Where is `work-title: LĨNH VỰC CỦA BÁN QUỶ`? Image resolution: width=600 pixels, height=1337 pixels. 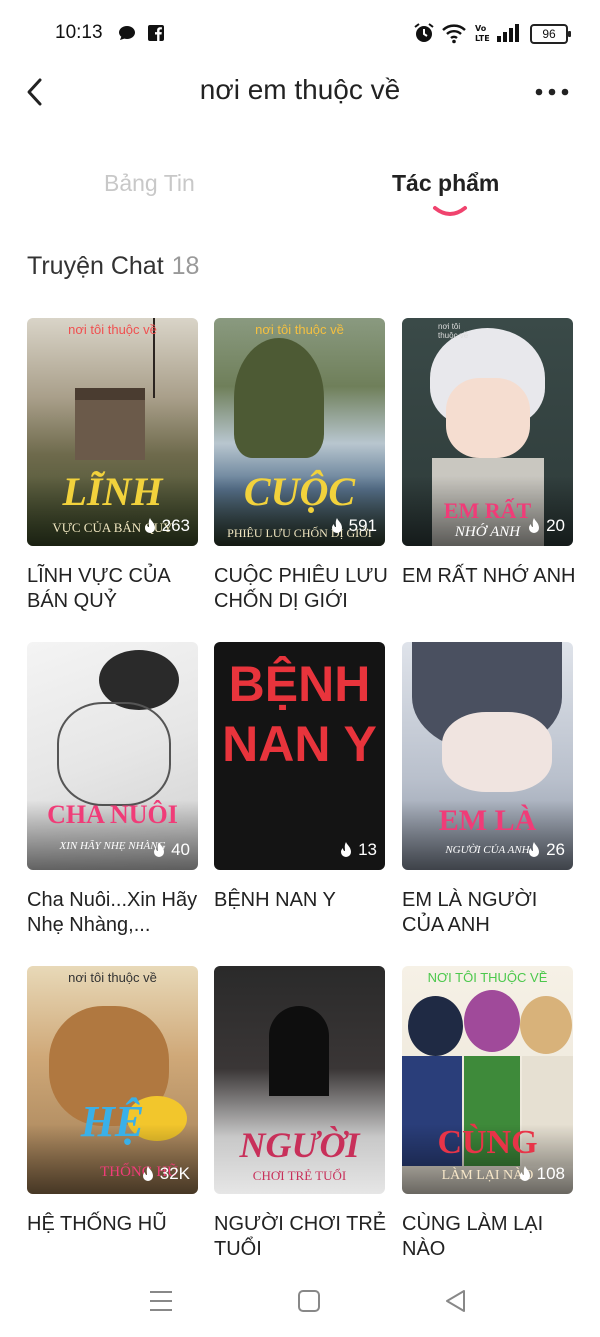
work-title: LĨNH VỰC CỦA BÁN QUỶ is located at coordinates (114, 589).